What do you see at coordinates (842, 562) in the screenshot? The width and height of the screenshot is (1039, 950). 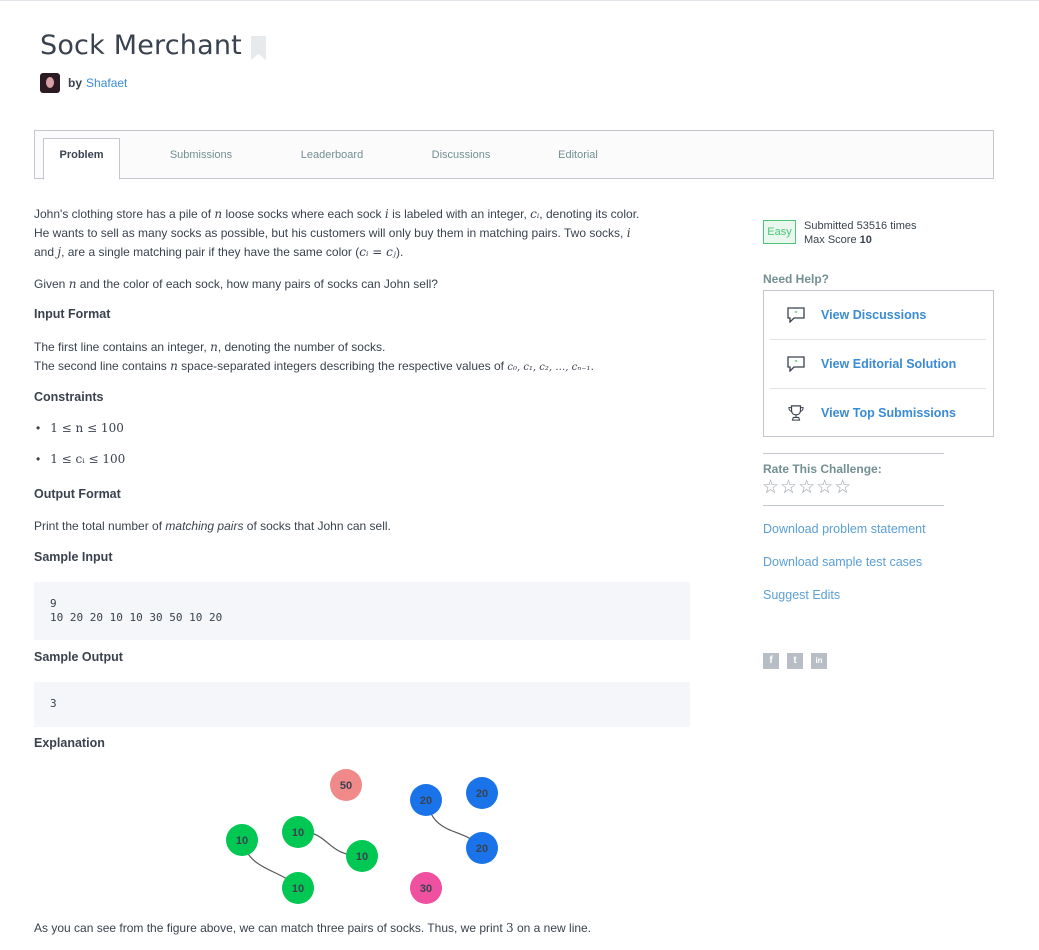 I see `download-tests-link: Download sample test cases` at bounding box center [842, 562].